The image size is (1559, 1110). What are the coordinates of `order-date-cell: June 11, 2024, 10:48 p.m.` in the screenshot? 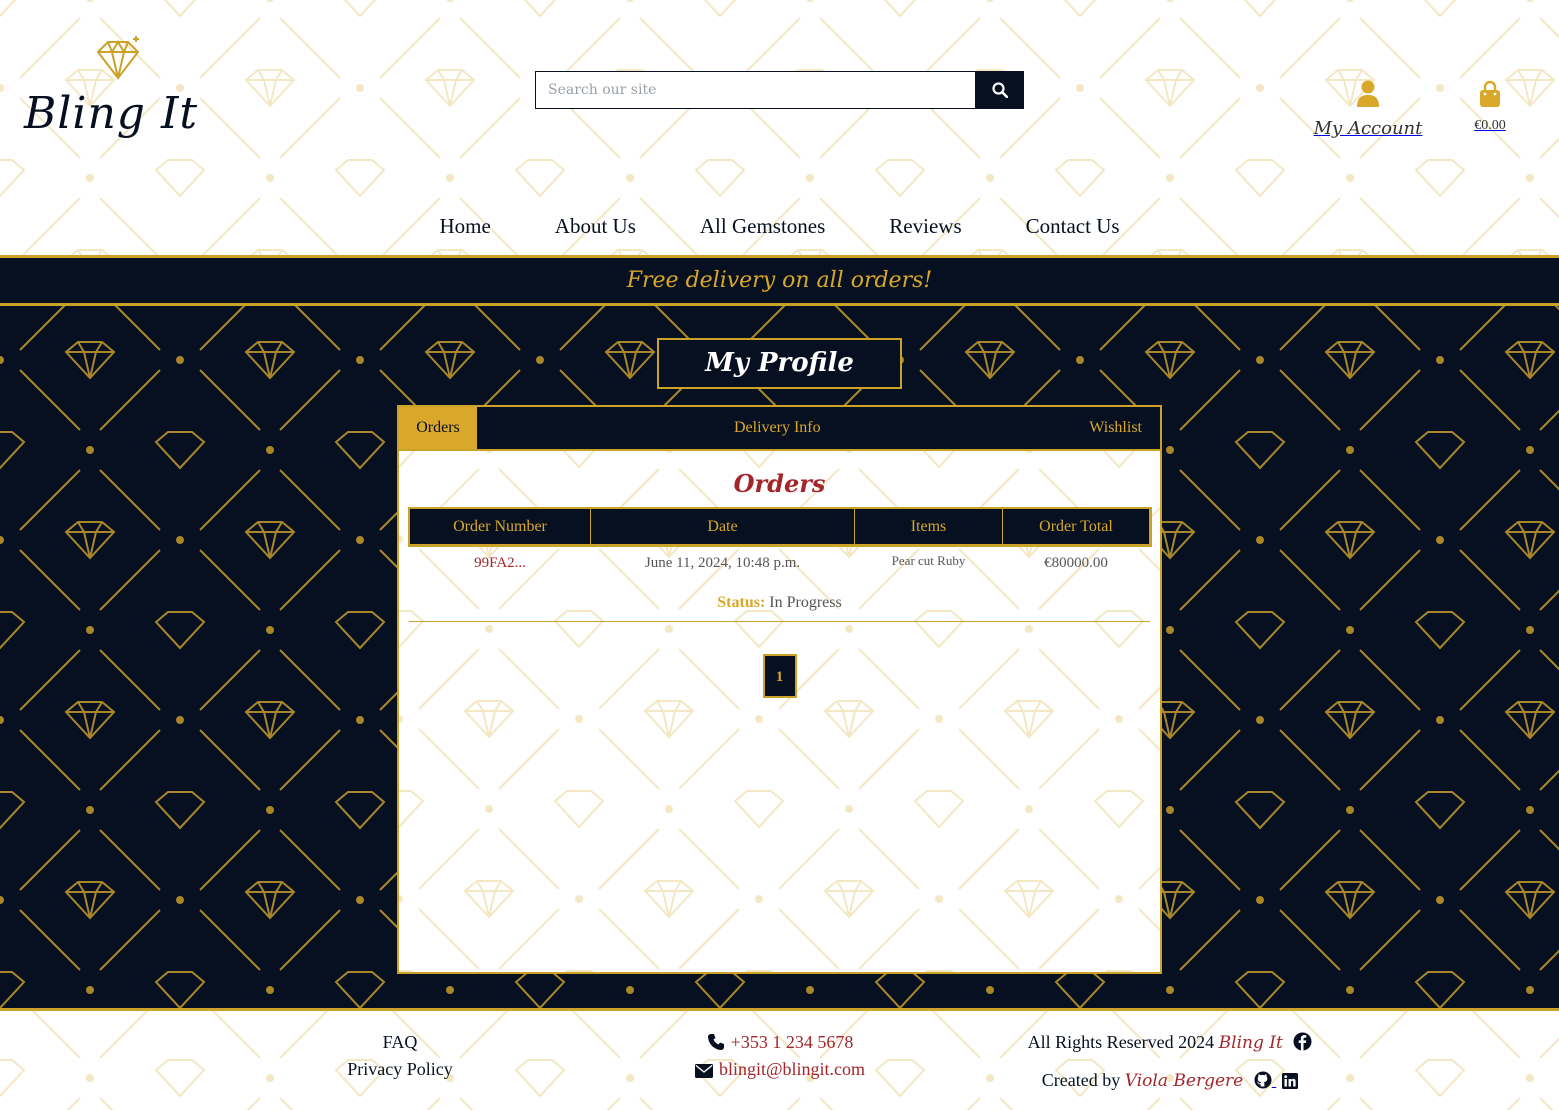 It's located at (722, 563).